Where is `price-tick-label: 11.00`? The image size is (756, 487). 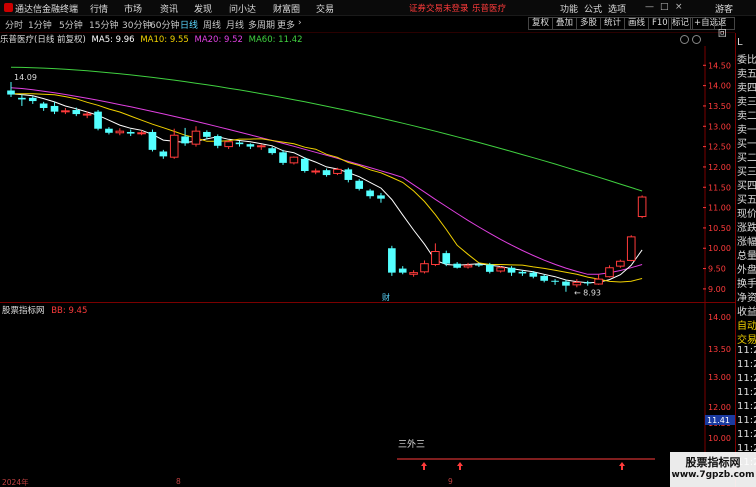
price-tick-label: 11.00 is located at coordinates (719, 208).